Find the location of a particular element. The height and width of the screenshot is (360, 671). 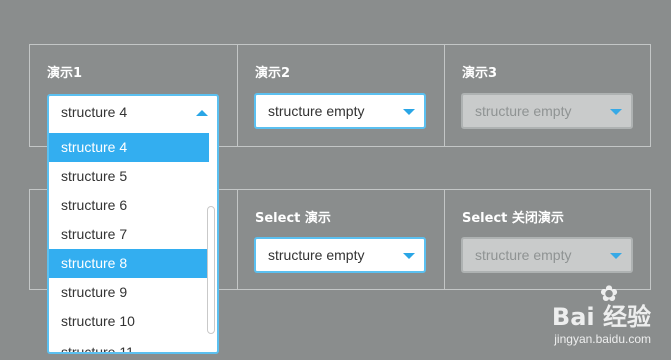

demo2-select: structure empty is located at coordinates (340, 111).